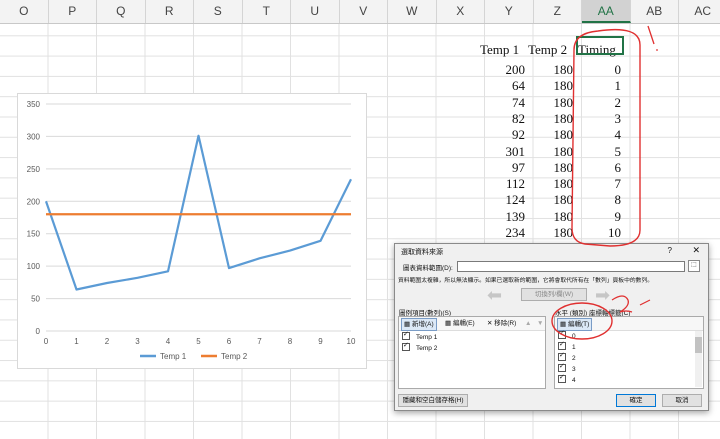  What do you see at coordinates (234, 356) in the screenshot?
I see `legend-label: Temp 2` at bounding box center [234, 356].